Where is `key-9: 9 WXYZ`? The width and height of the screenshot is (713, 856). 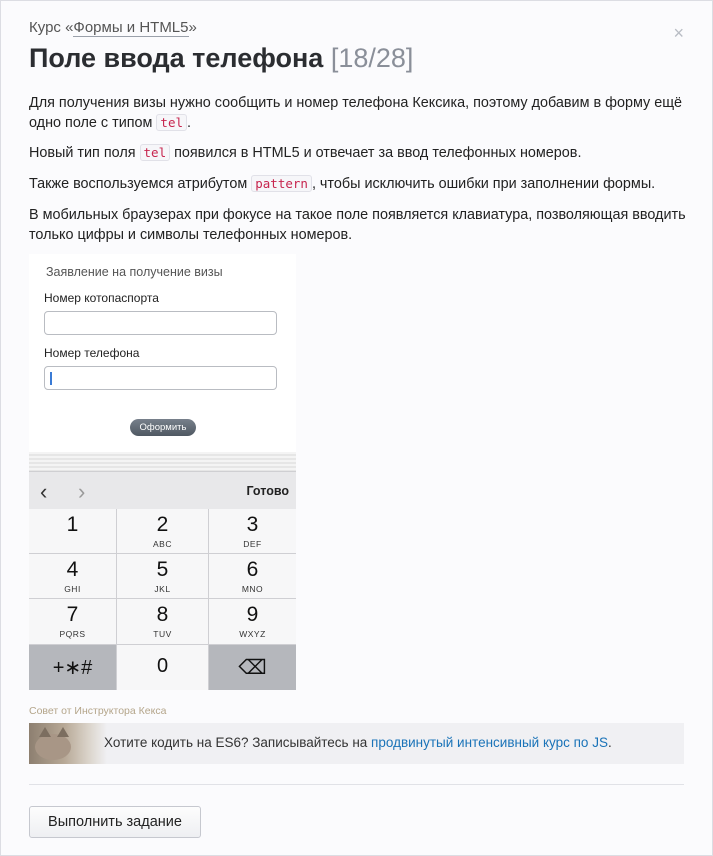 key-9: 9 WXYZ is located at coordinates (252, 621).